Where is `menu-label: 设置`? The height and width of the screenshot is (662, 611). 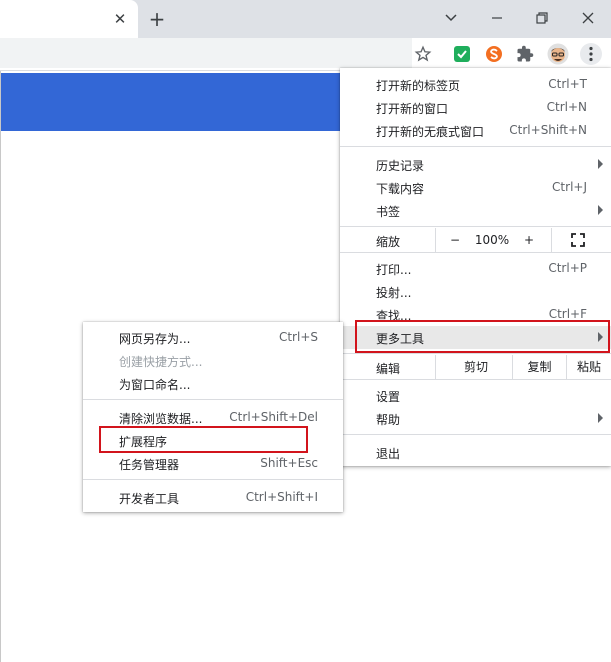 menu-label: 设置 is located at coordinates (388, 397).